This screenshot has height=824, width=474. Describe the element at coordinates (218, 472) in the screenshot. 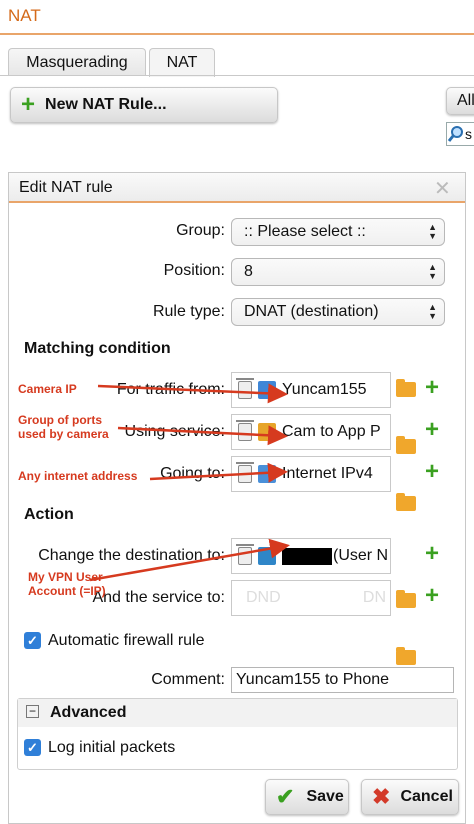

I see `arrow-any-internet` at that location.